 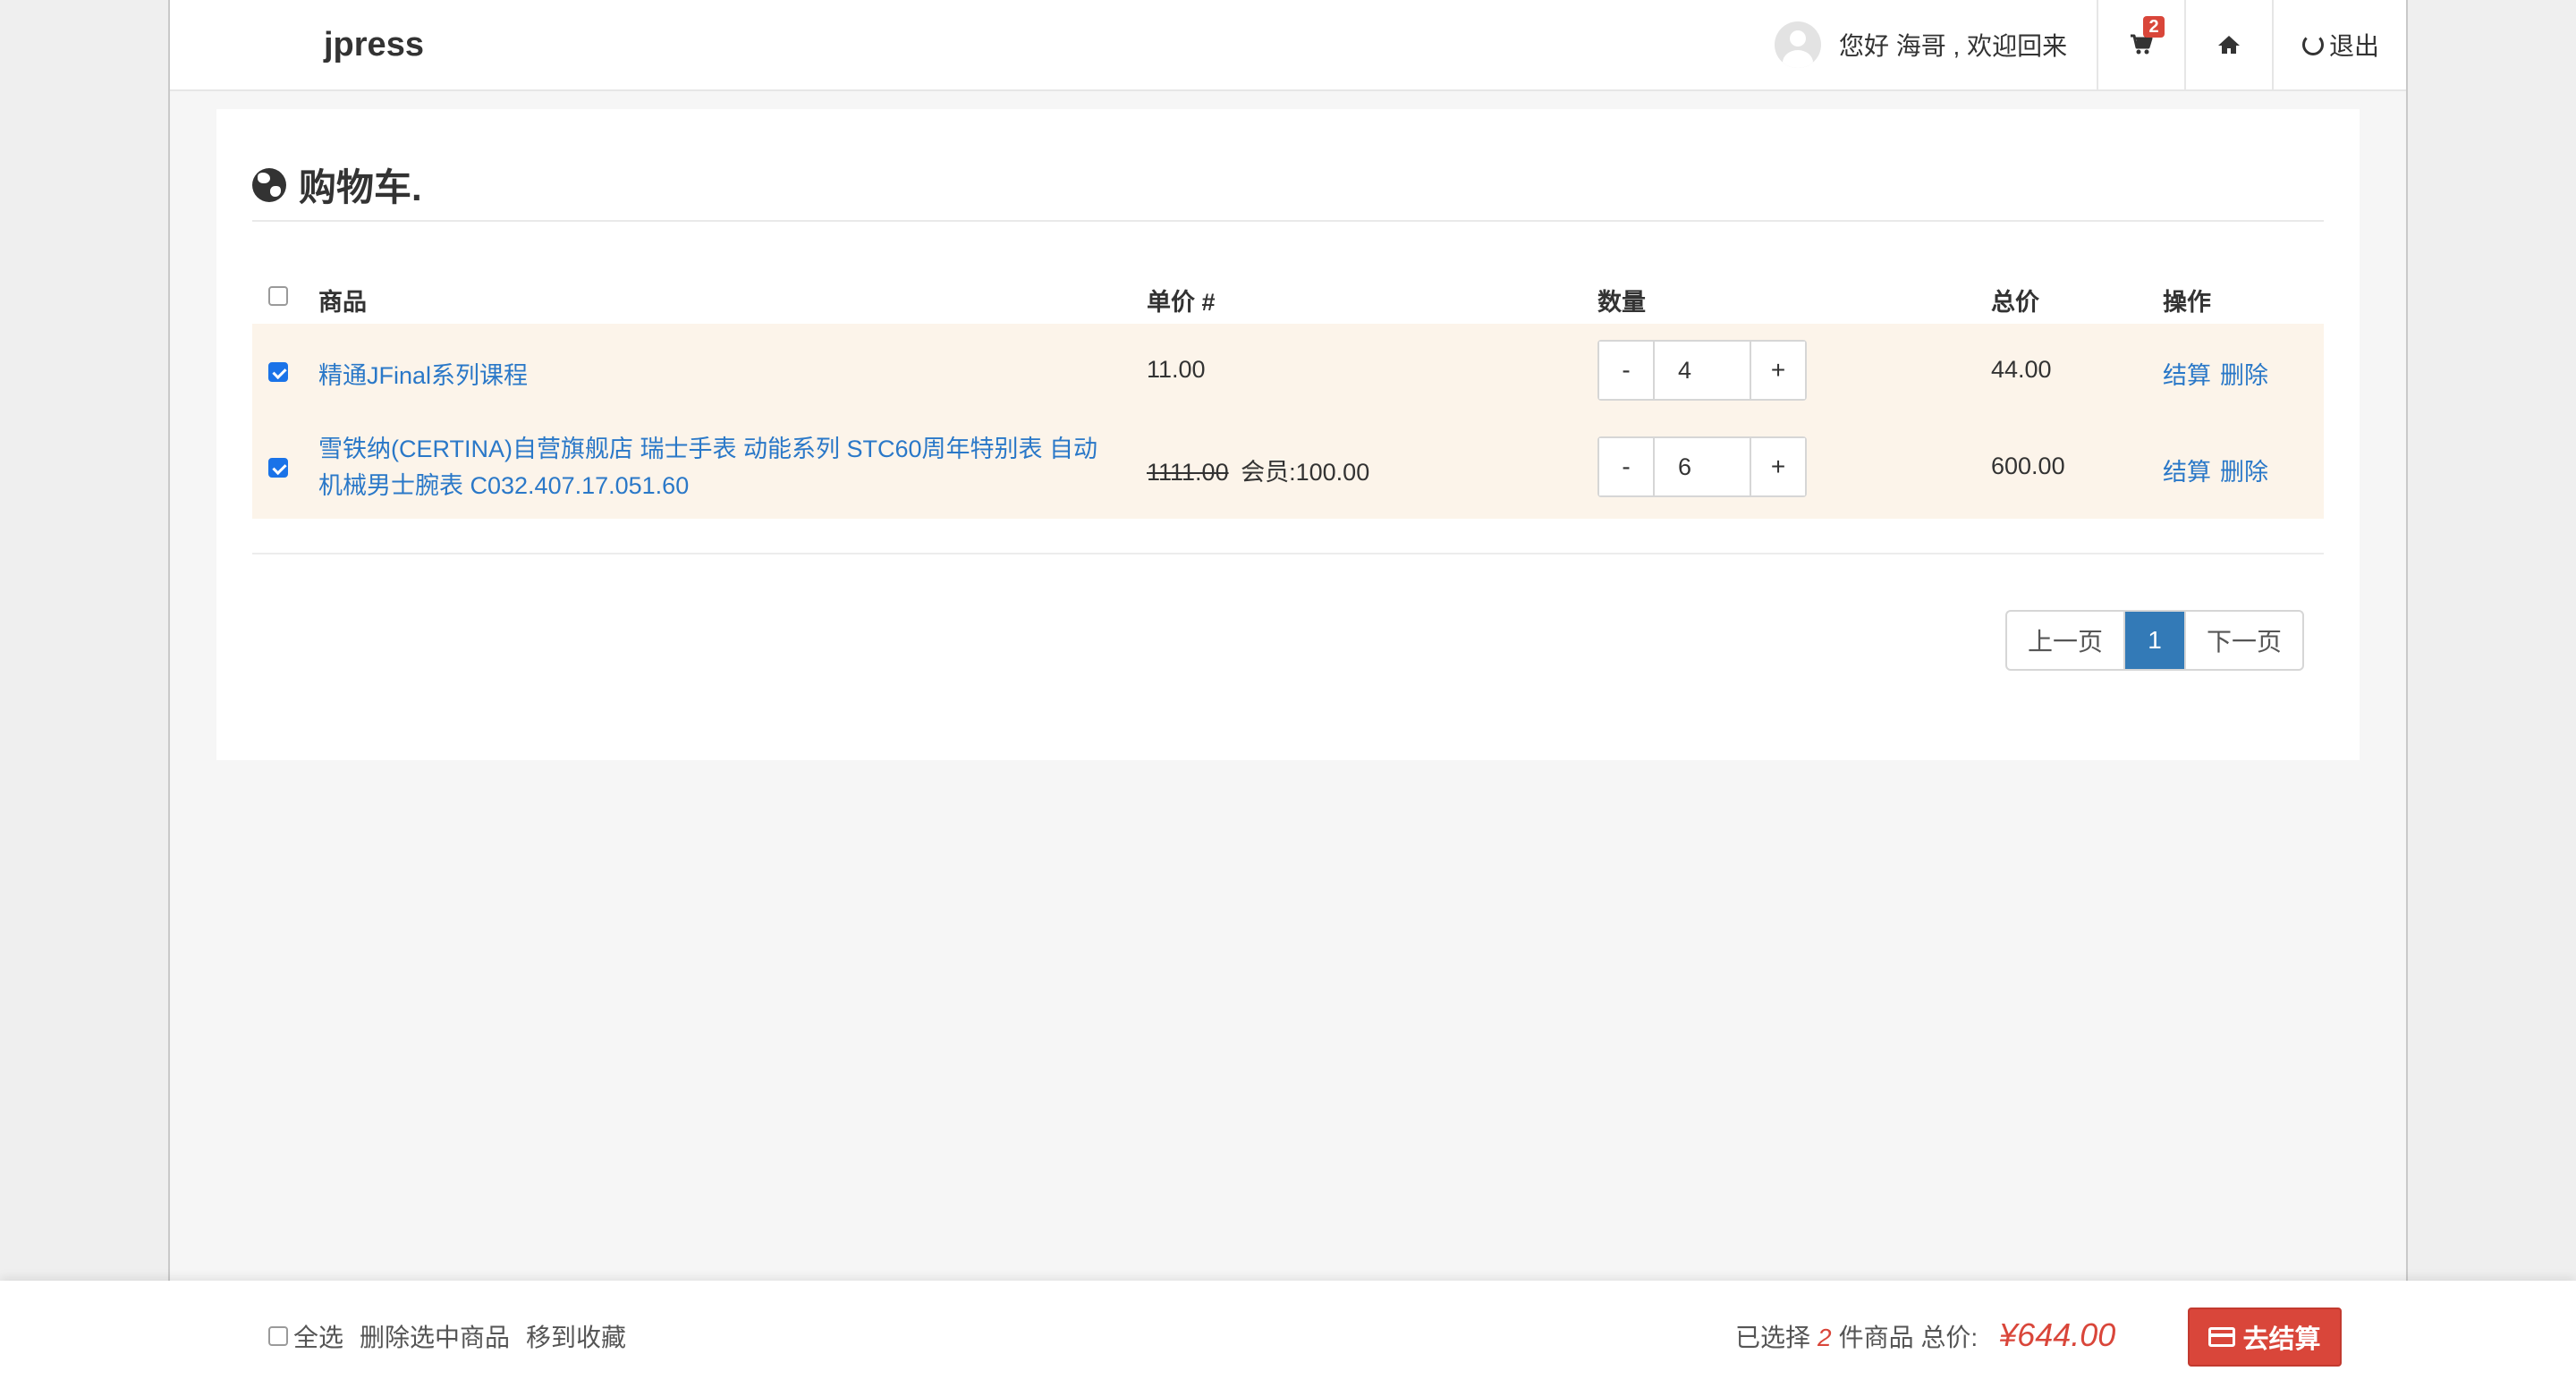 What do you see at coordinates (2140, 45) in the screenshot?
I see `cart-button: 2` at bounding box center [2140, 45].